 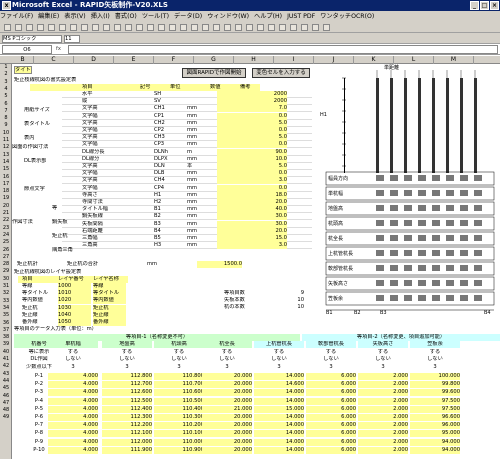 I want to click on data-cell: 110.400, so click(x=179, y=409).